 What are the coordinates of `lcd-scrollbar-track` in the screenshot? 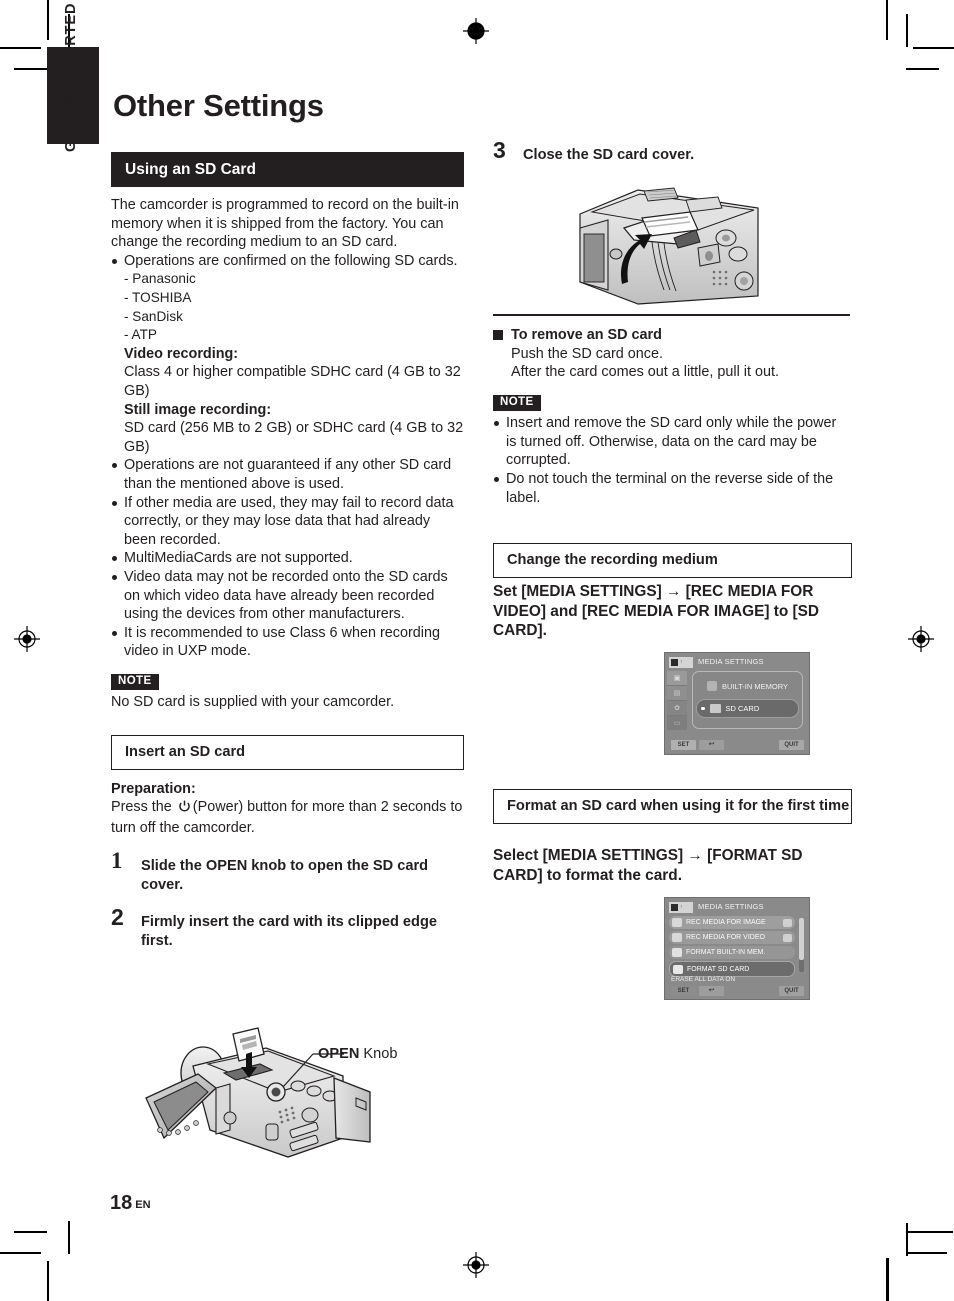 It's located at (801, 945).